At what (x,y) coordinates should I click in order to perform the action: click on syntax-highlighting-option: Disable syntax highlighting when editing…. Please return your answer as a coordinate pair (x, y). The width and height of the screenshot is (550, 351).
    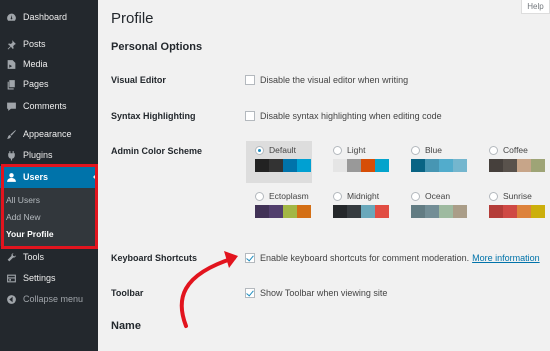
    Looking at the image, I should click on (343, 116).